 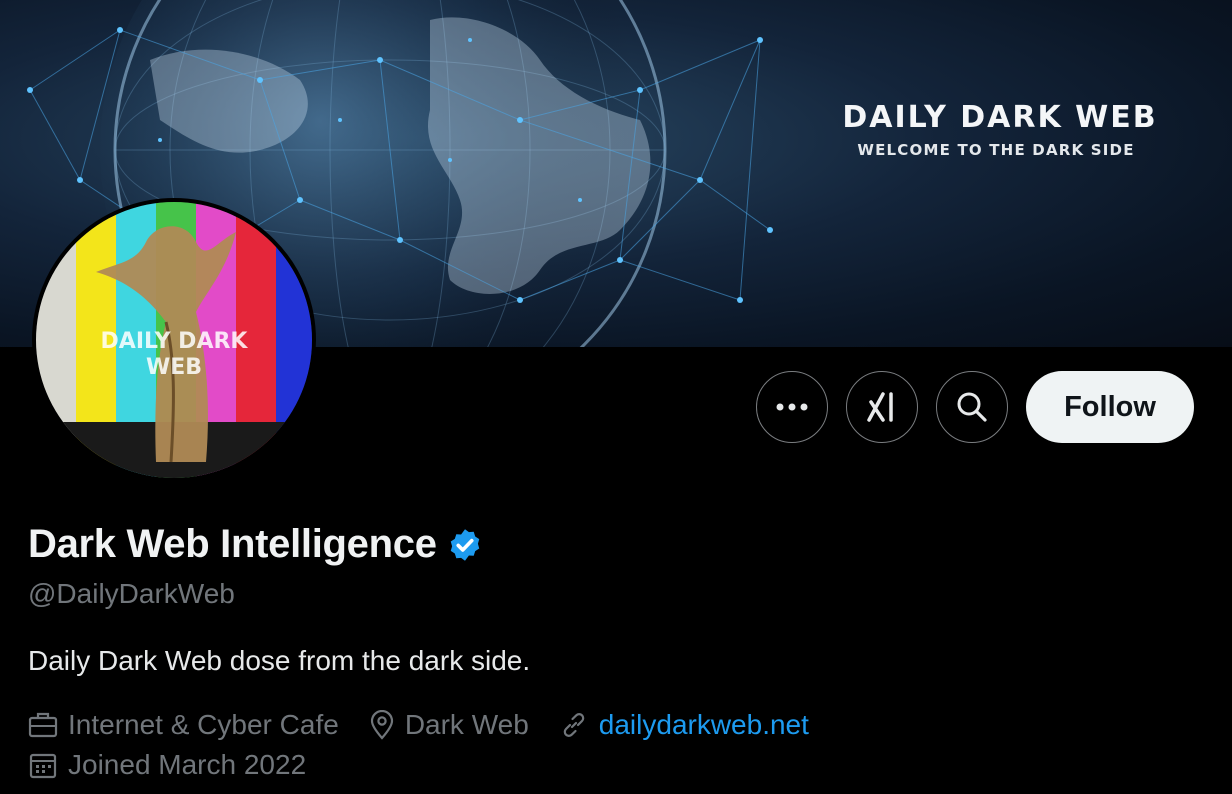 I want to click on joined-item: Joined March 2022, so click(x=167, y=765).